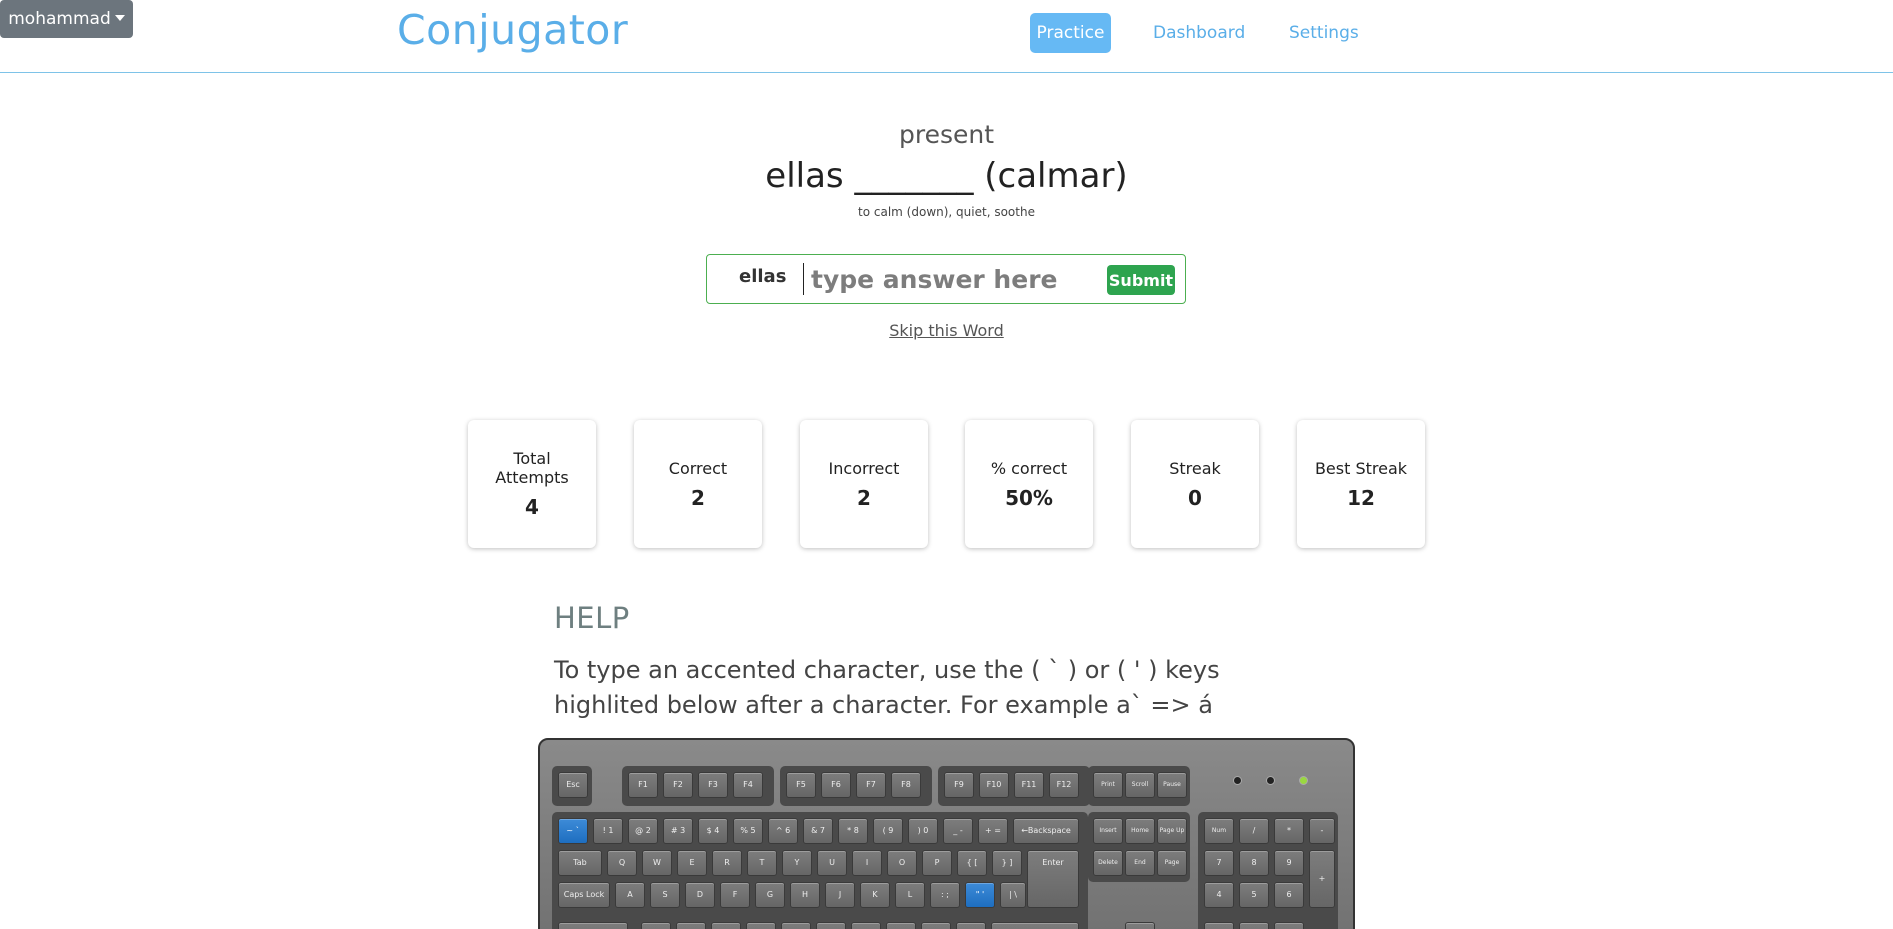 The height and width of the screenshot is (929, 1893). Describe the element at coordinates (1029, 484) in the screenshot. I see `stat-card-percent-correct: % correct 50%` at that location.